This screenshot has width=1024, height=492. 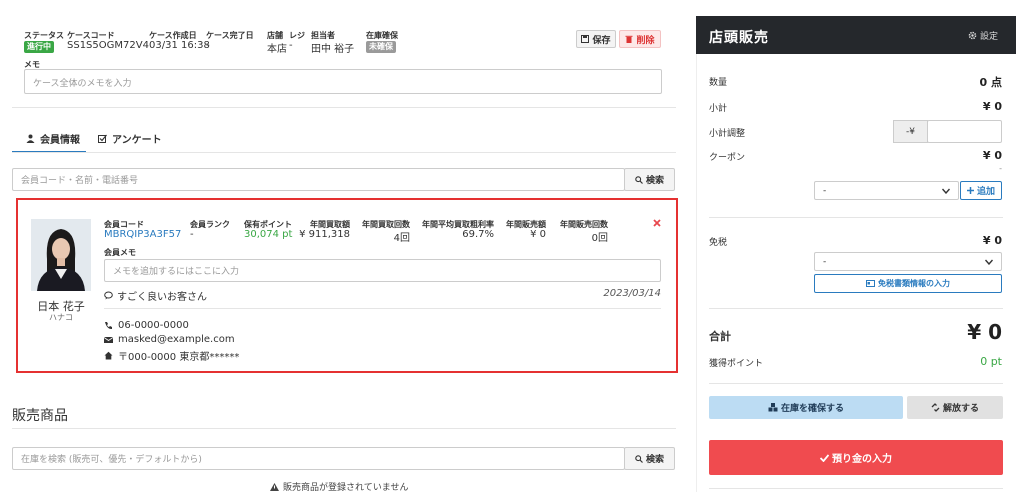 What do you see at coordinates (171, 355) in the screenshot?
I see `member-address: 〒000-0000 東京都******` at bounding box center [171, 355].